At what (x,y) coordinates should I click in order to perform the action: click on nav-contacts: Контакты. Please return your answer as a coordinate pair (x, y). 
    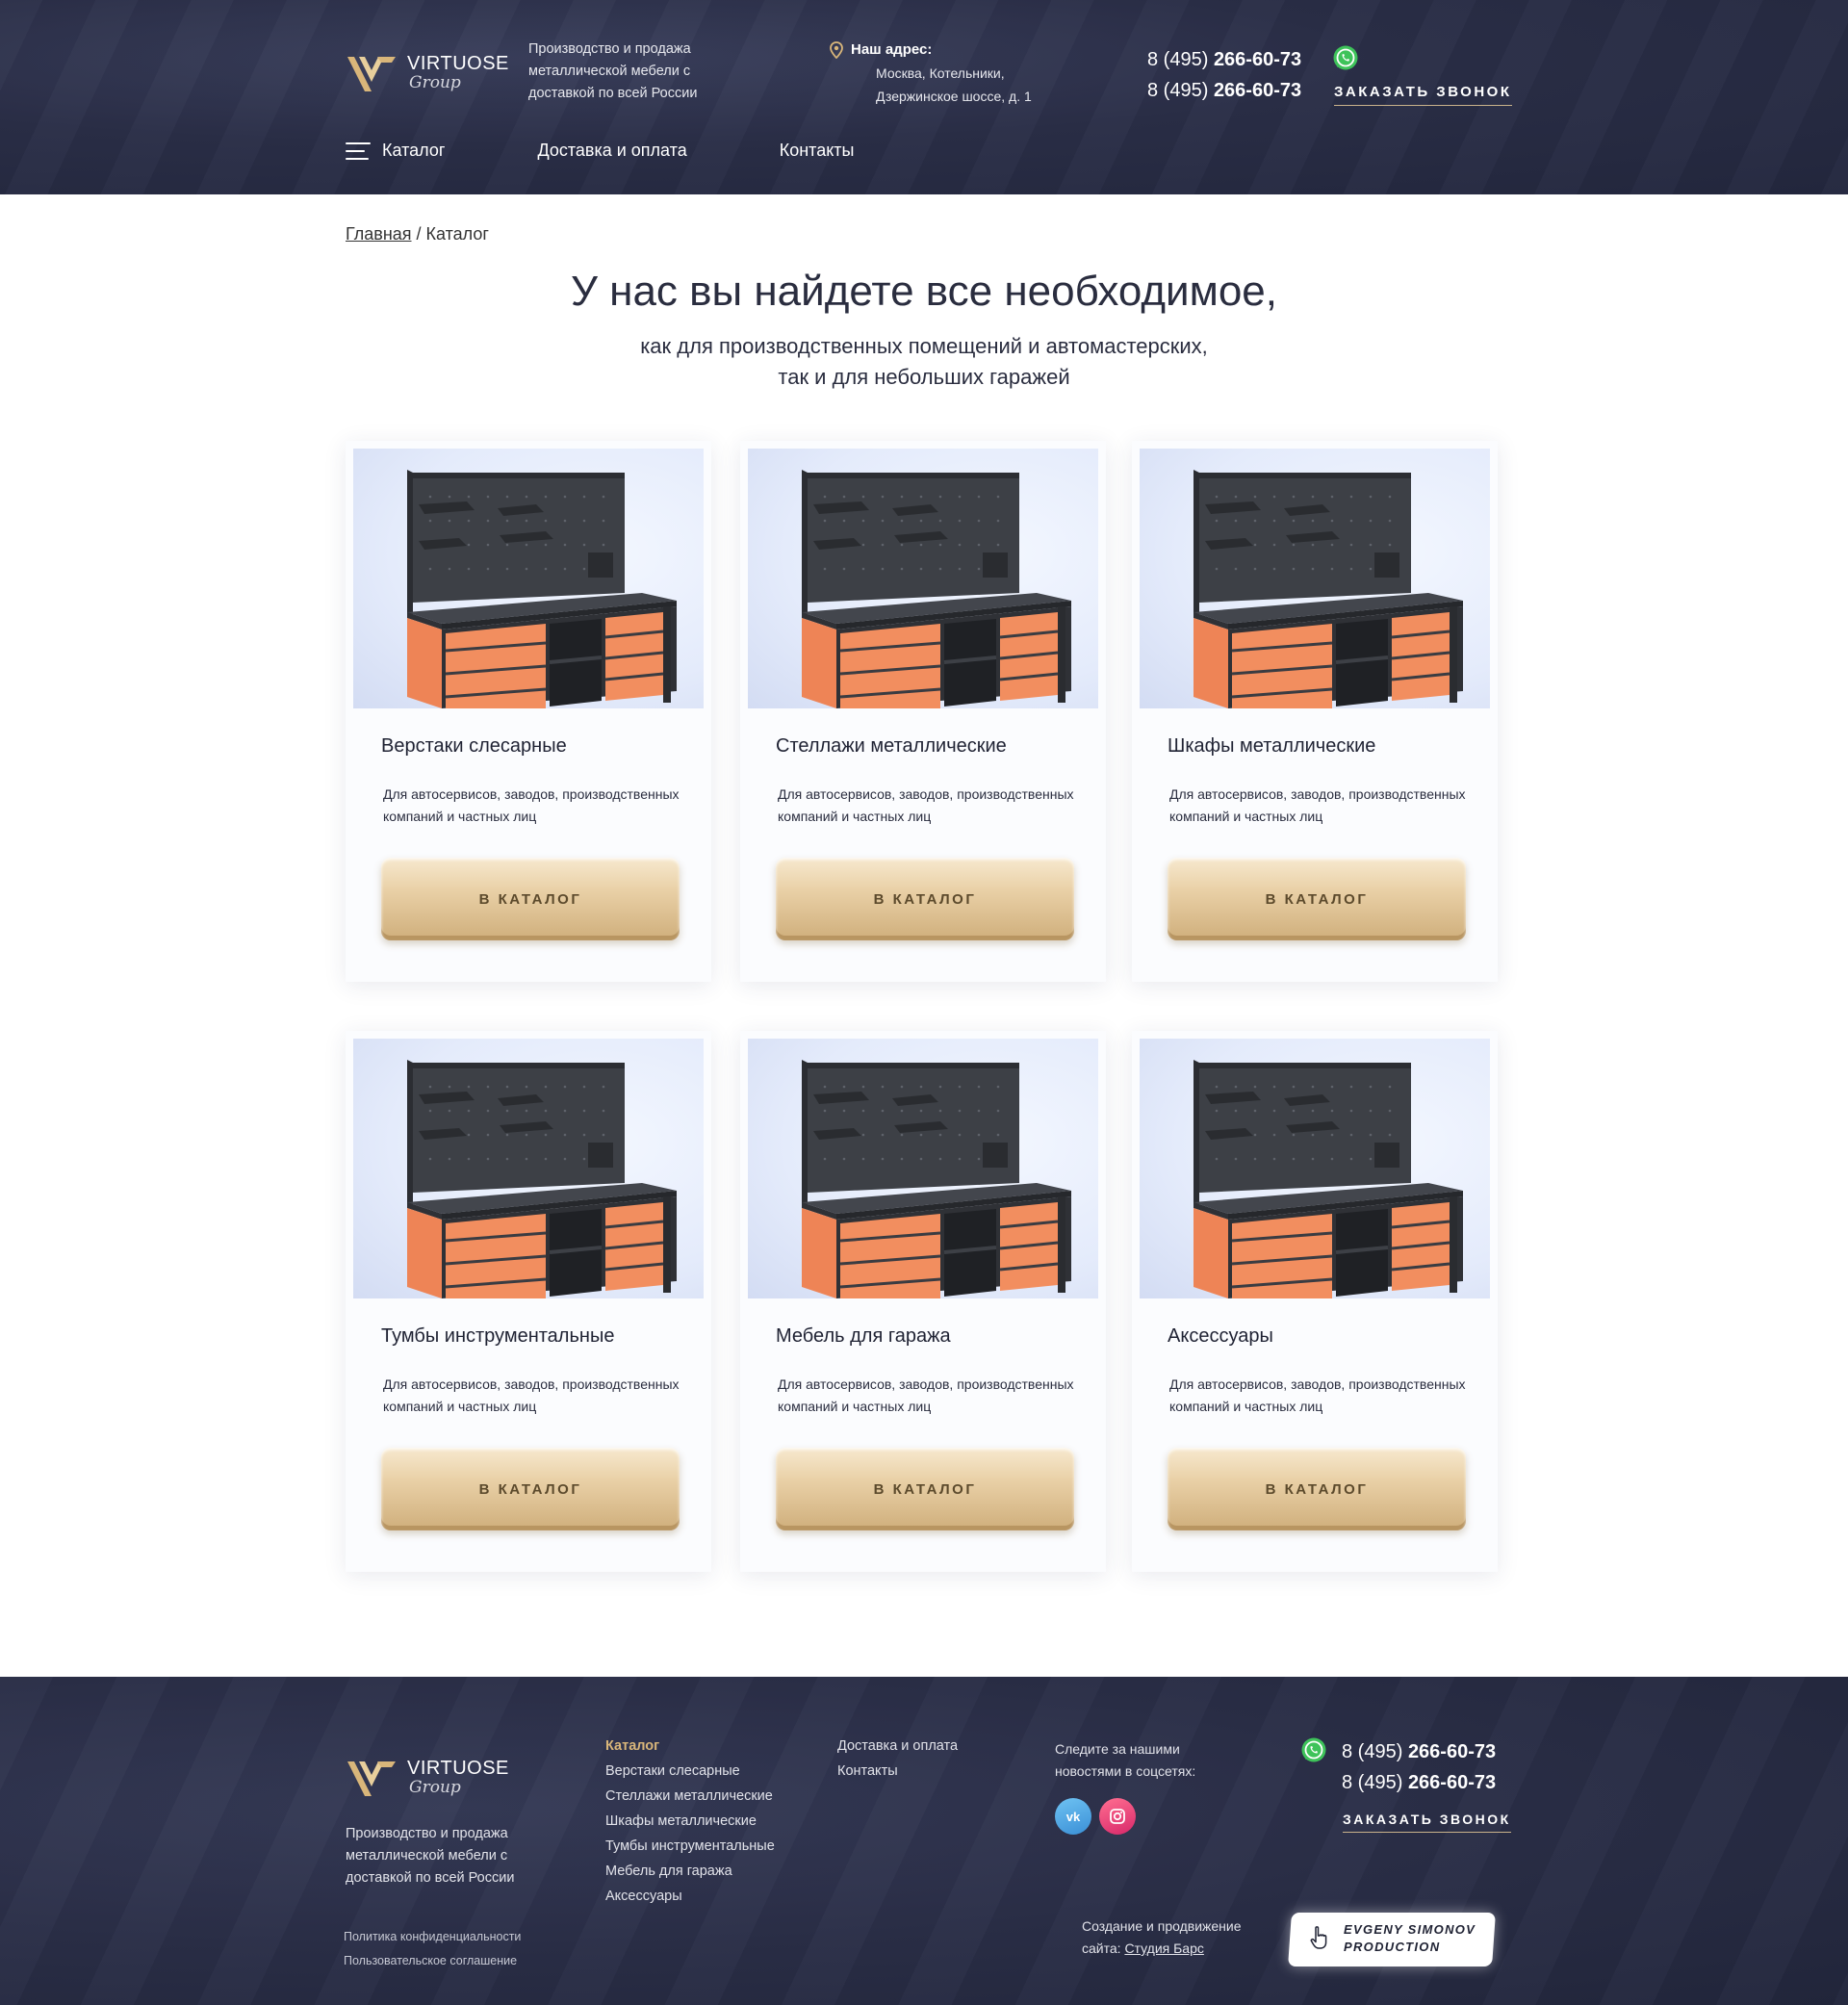
    Looking at the image, I should click on (817, 151).